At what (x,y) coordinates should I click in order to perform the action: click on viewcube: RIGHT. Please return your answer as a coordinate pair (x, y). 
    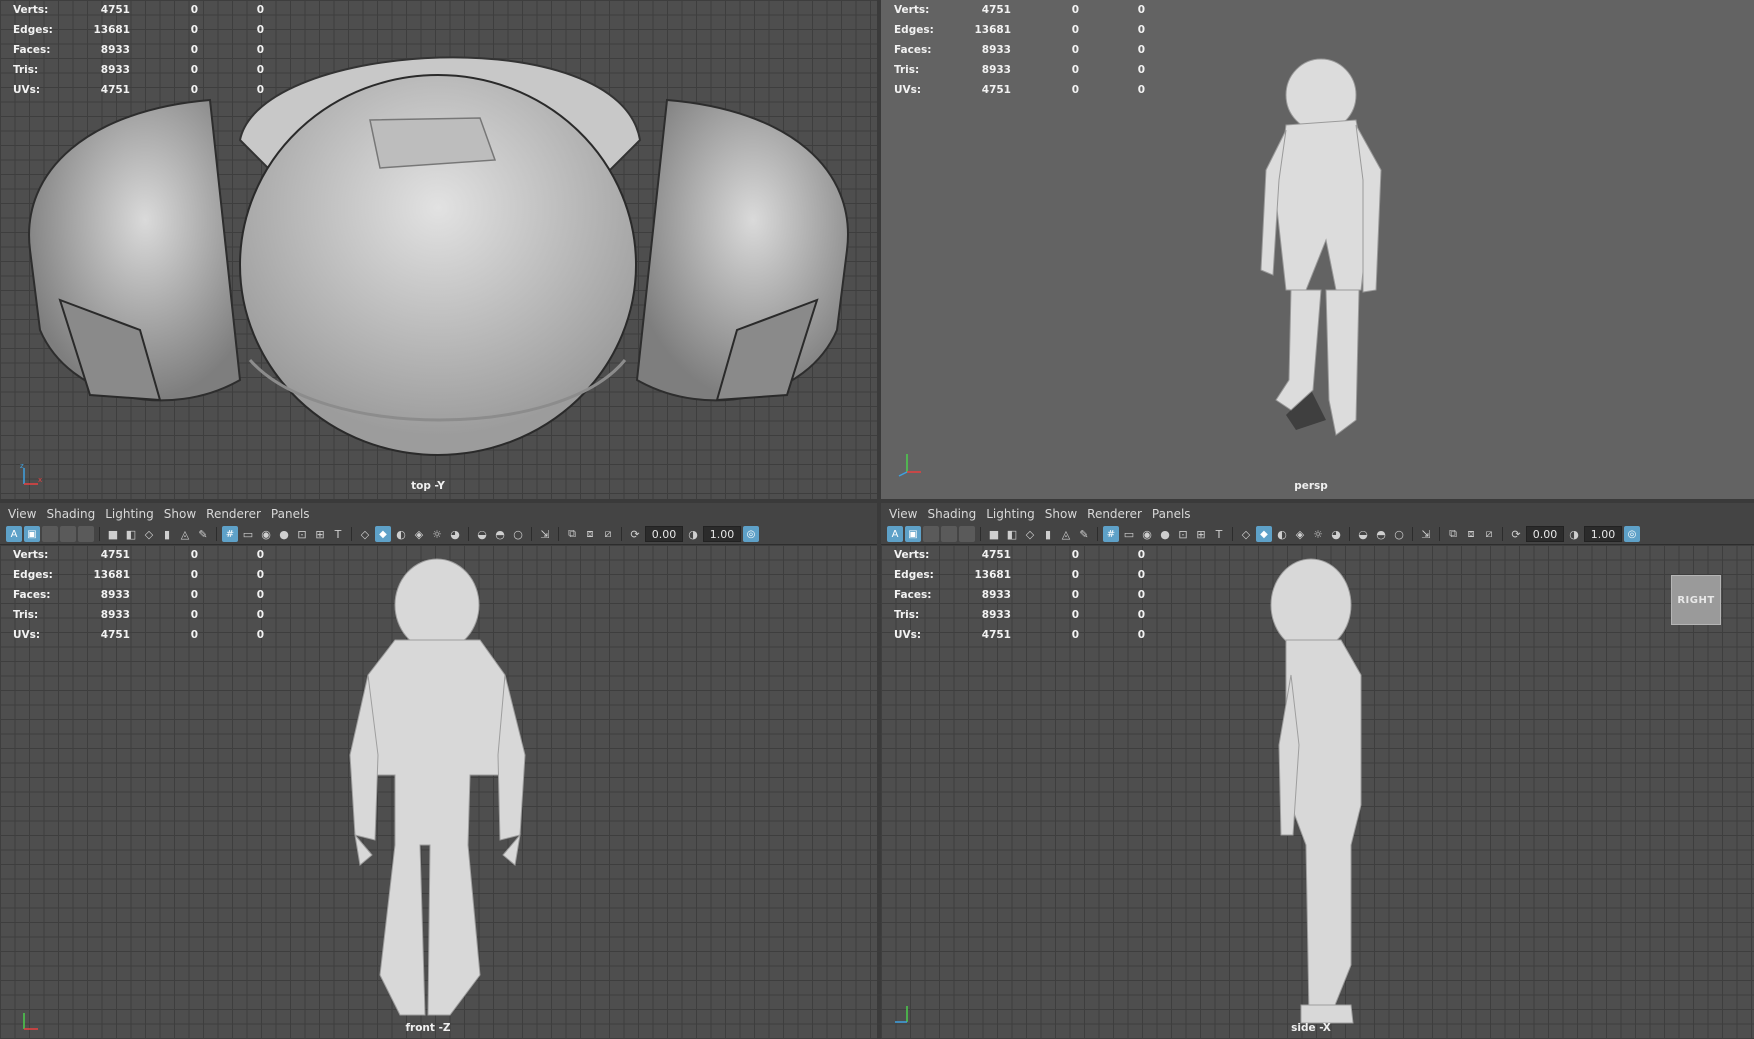
    Looking at the image, I should click on (1696, 600).